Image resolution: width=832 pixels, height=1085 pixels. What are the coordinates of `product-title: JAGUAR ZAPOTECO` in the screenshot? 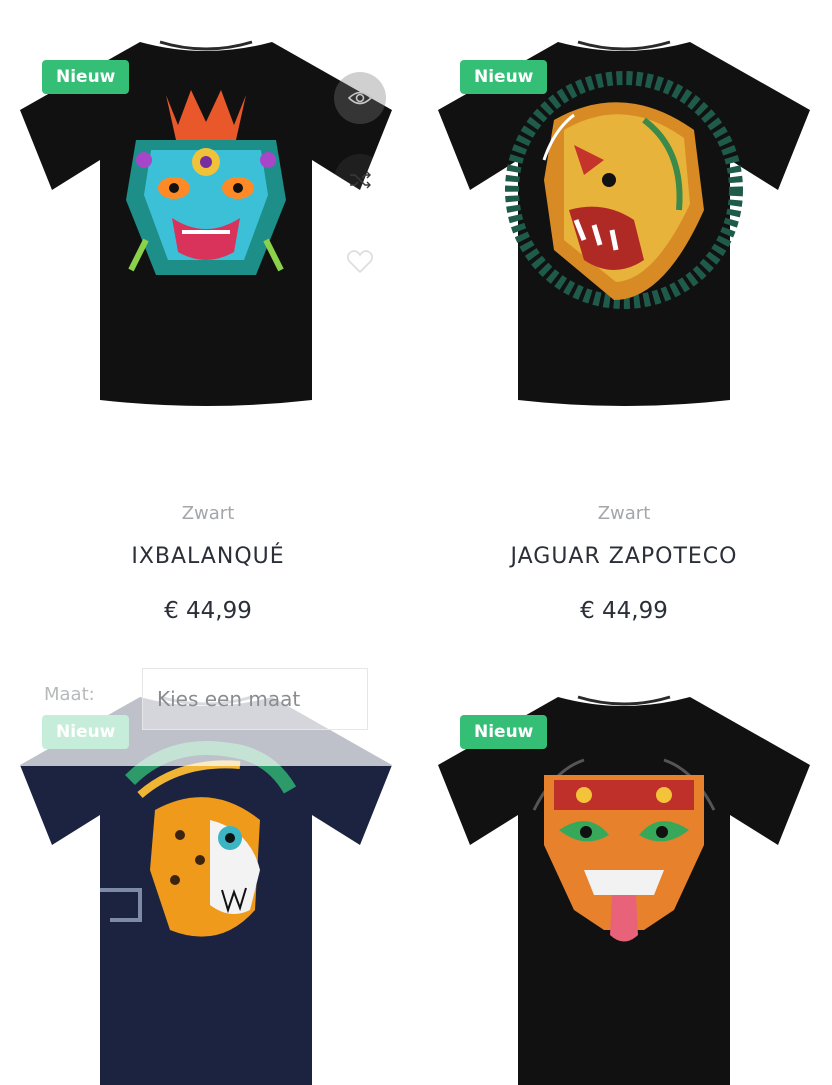 It's located at (624, 557).